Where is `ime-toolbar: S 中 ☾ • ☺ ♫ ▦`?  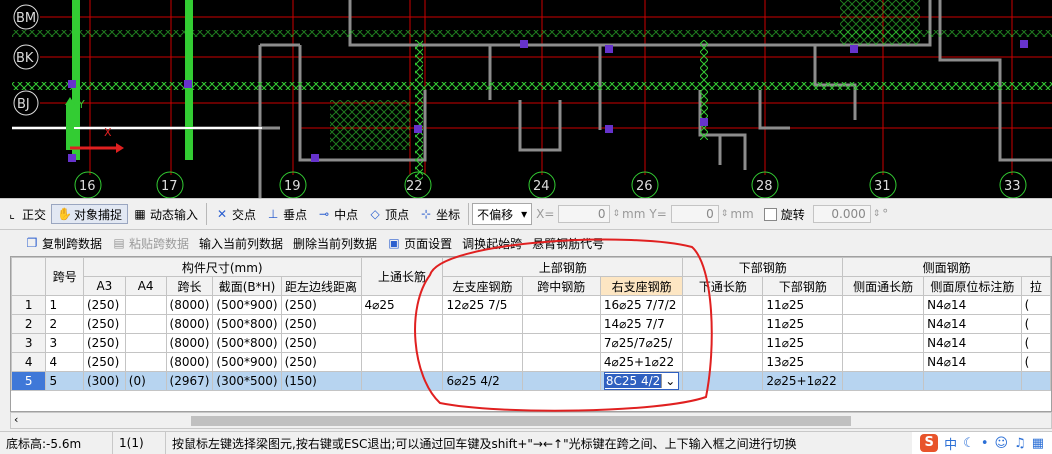 ime-toolbar: S 中 ☾ • ☺ ♫ ▦ is located at coordinates (982, 443).